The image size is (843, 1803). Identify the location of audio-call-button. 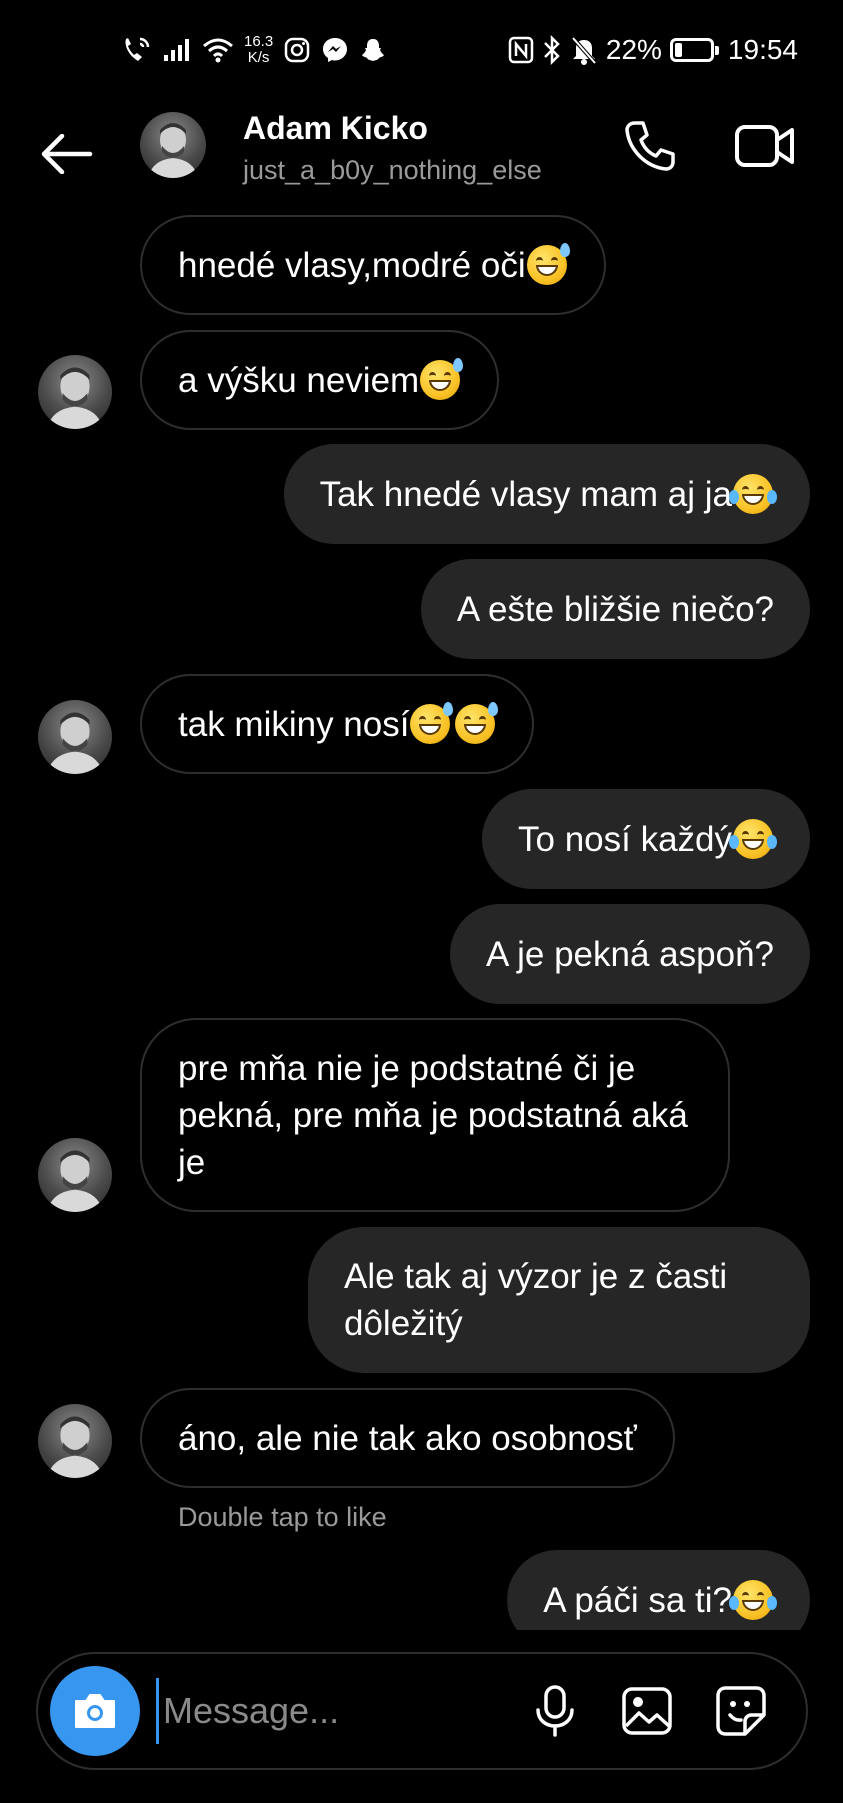
(650, 146).